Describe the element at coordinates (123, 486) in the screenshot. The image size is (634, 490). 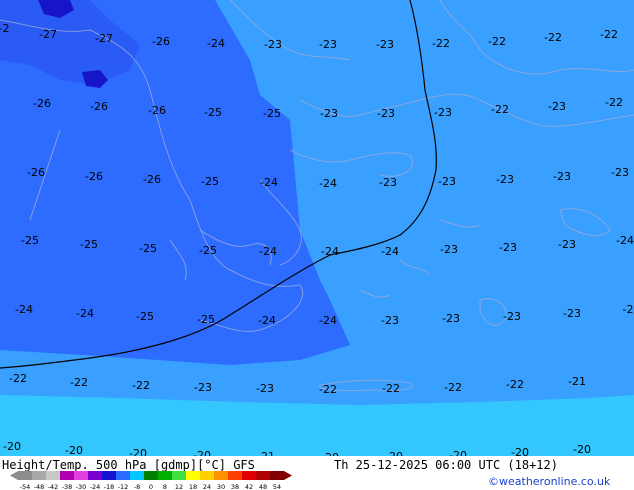
I see `scale-tick: -12` at that location.